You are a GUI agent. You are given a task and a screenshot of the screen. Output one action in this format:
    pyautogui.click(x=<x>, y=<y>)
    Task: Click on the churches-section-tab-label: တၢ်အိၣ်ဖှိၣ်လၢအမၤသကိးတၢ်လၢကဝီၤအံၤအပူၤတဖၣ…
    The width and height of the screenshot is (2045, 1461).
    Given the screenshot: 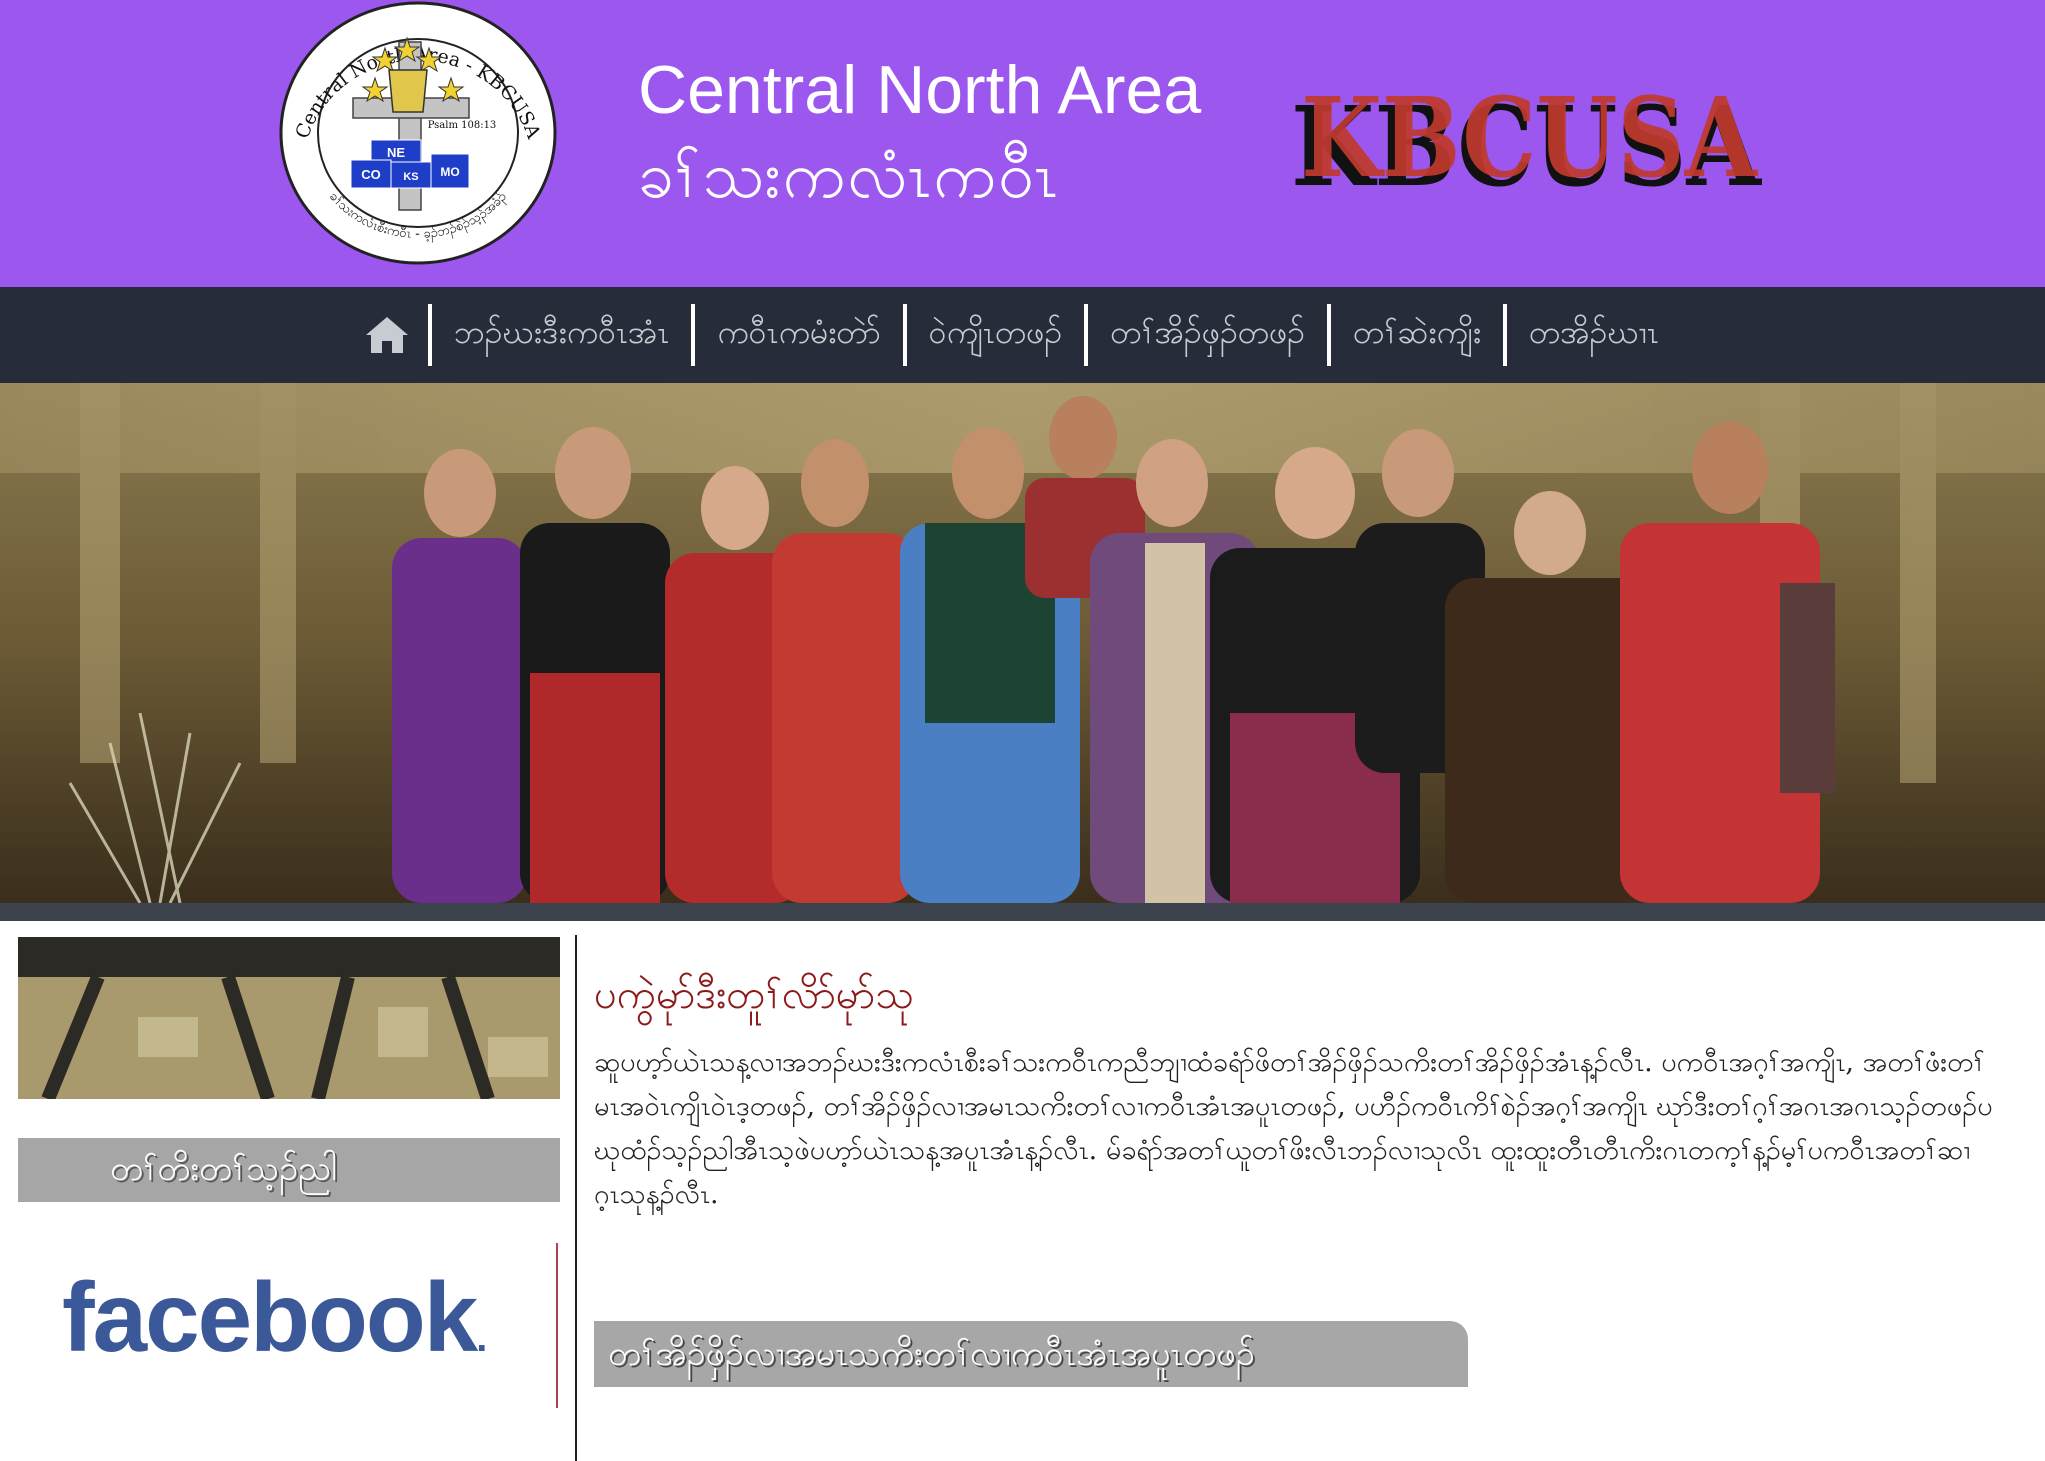 What is the action you would take?
    pyautogui.click(x=931, y=1354)
    